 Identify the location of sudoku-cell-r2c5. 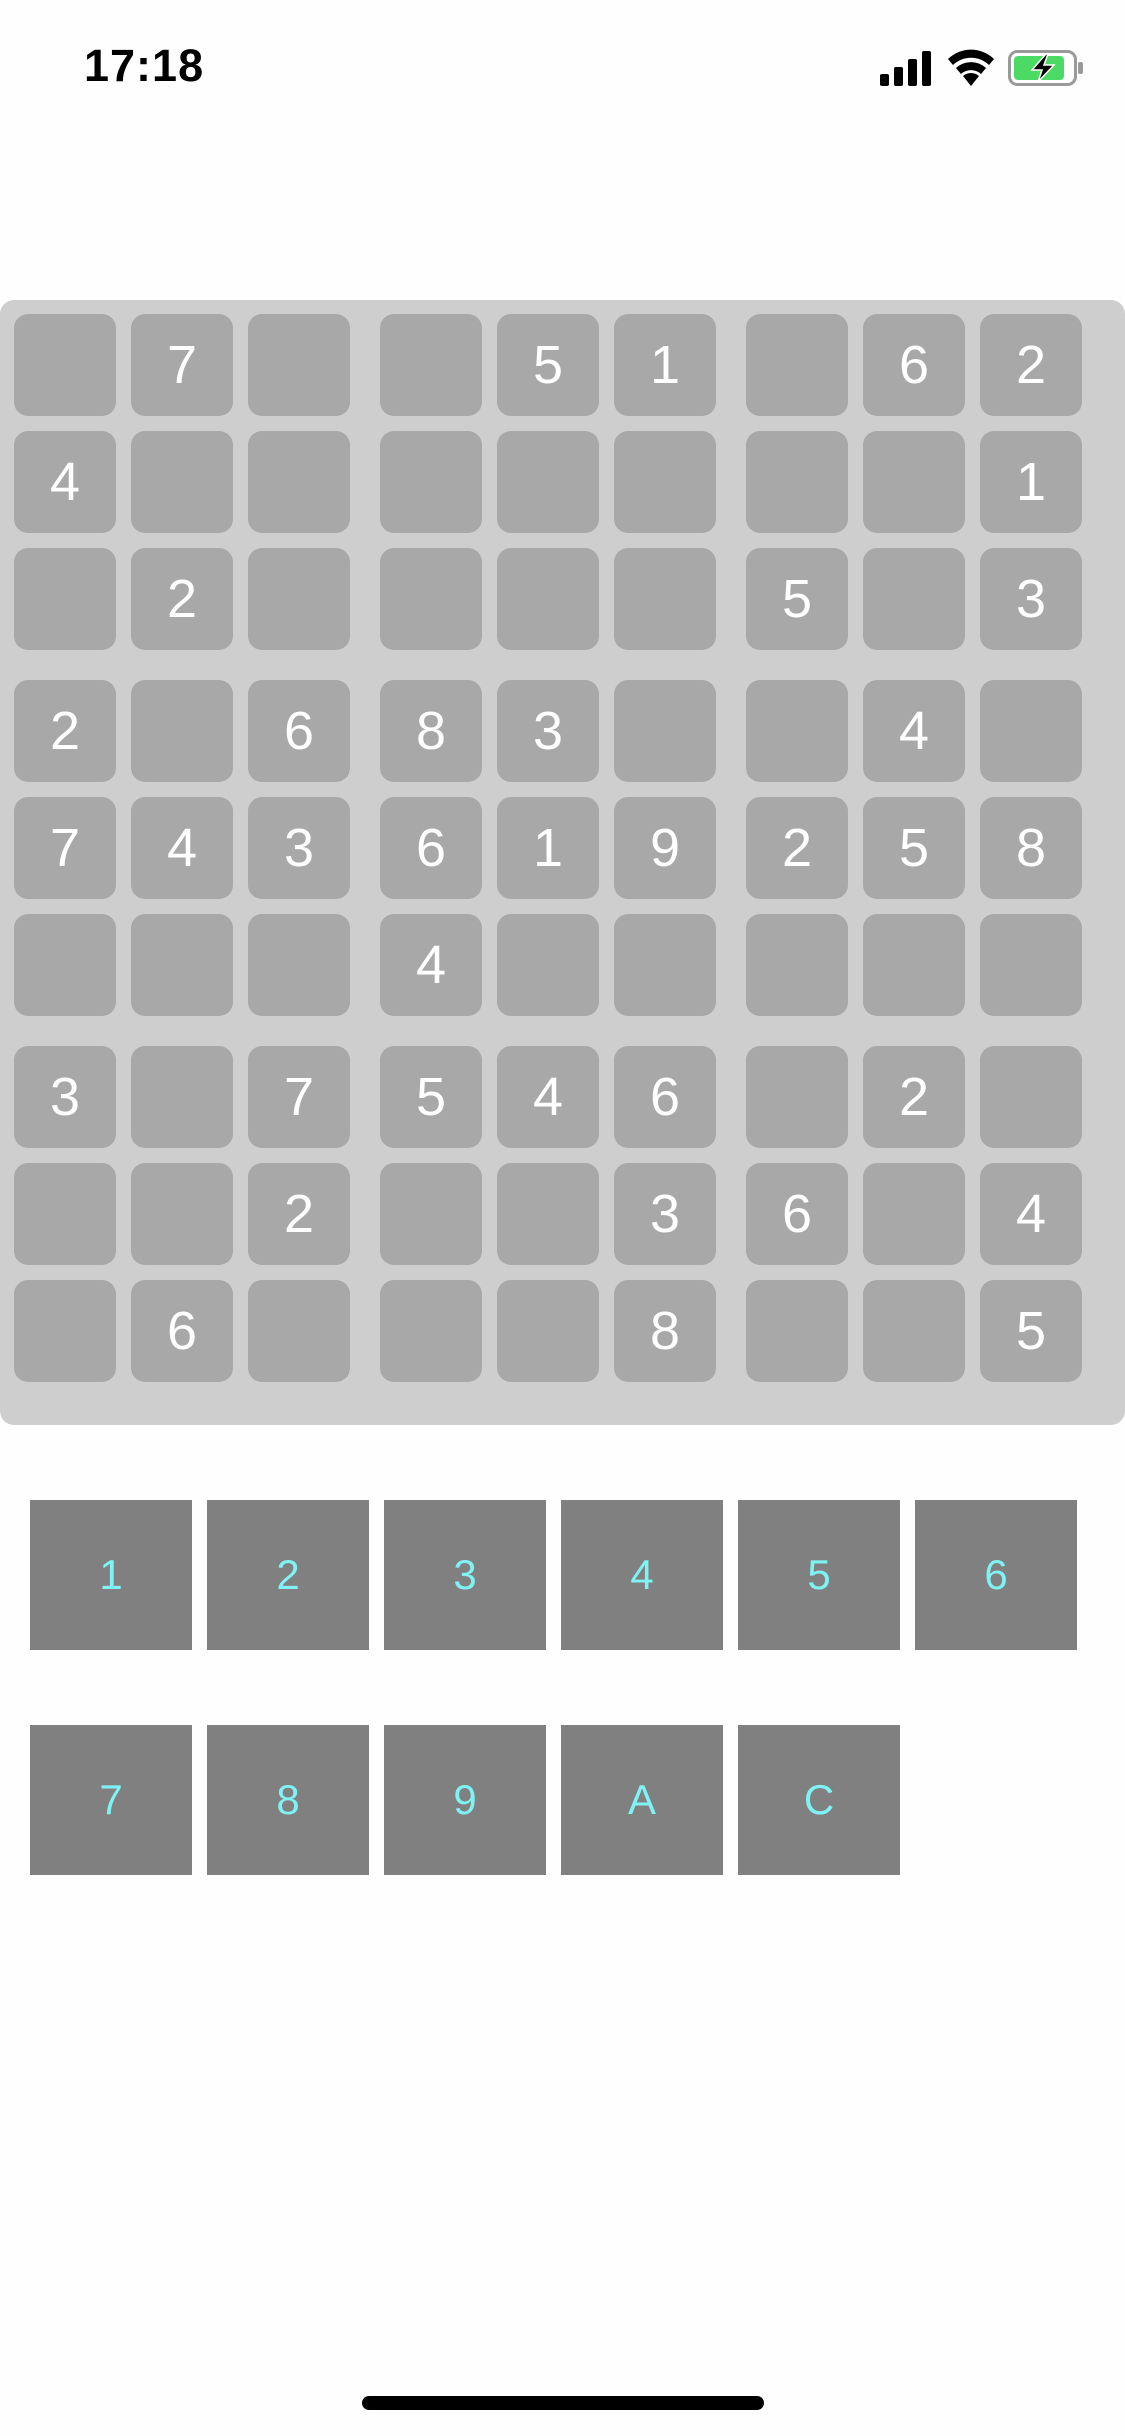
(548, 482).